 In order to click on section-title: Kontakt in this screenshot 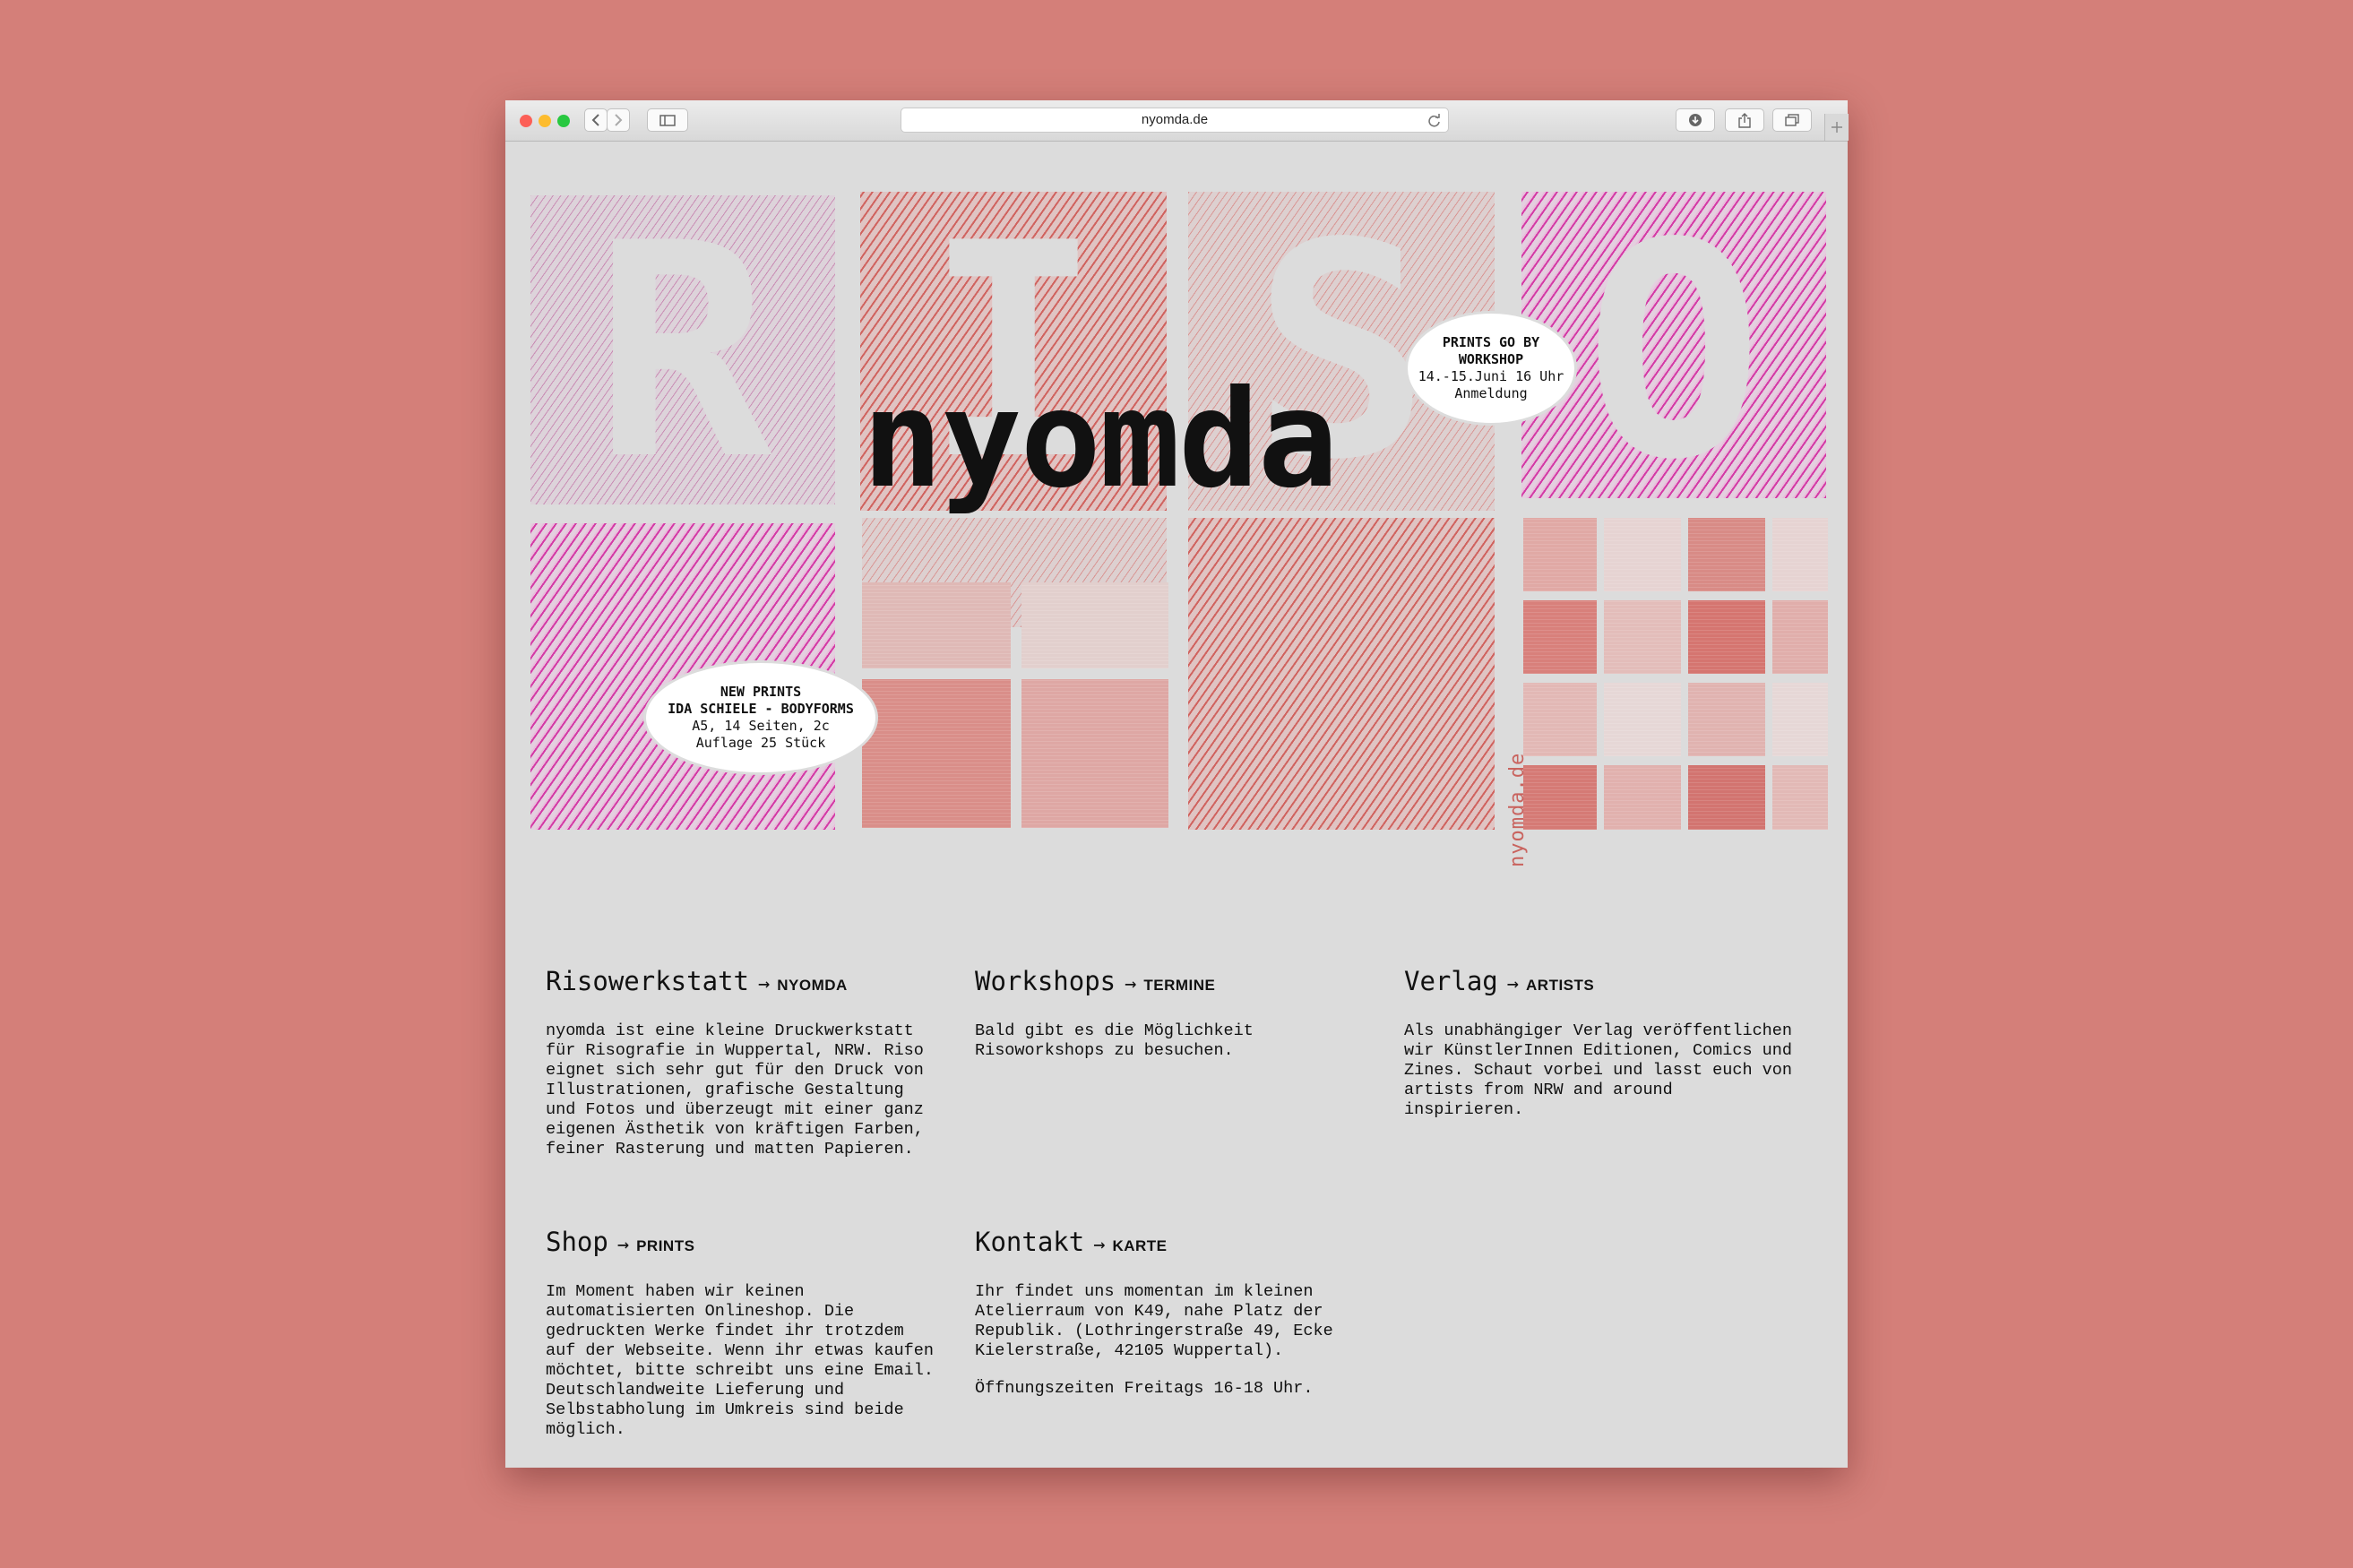, I will do `click(1030, 1242)`.